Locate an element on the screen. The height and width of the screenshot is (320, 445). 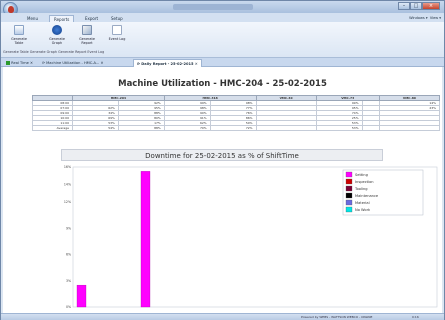
title-bar: – □ × is located at coordinates (222, 7).